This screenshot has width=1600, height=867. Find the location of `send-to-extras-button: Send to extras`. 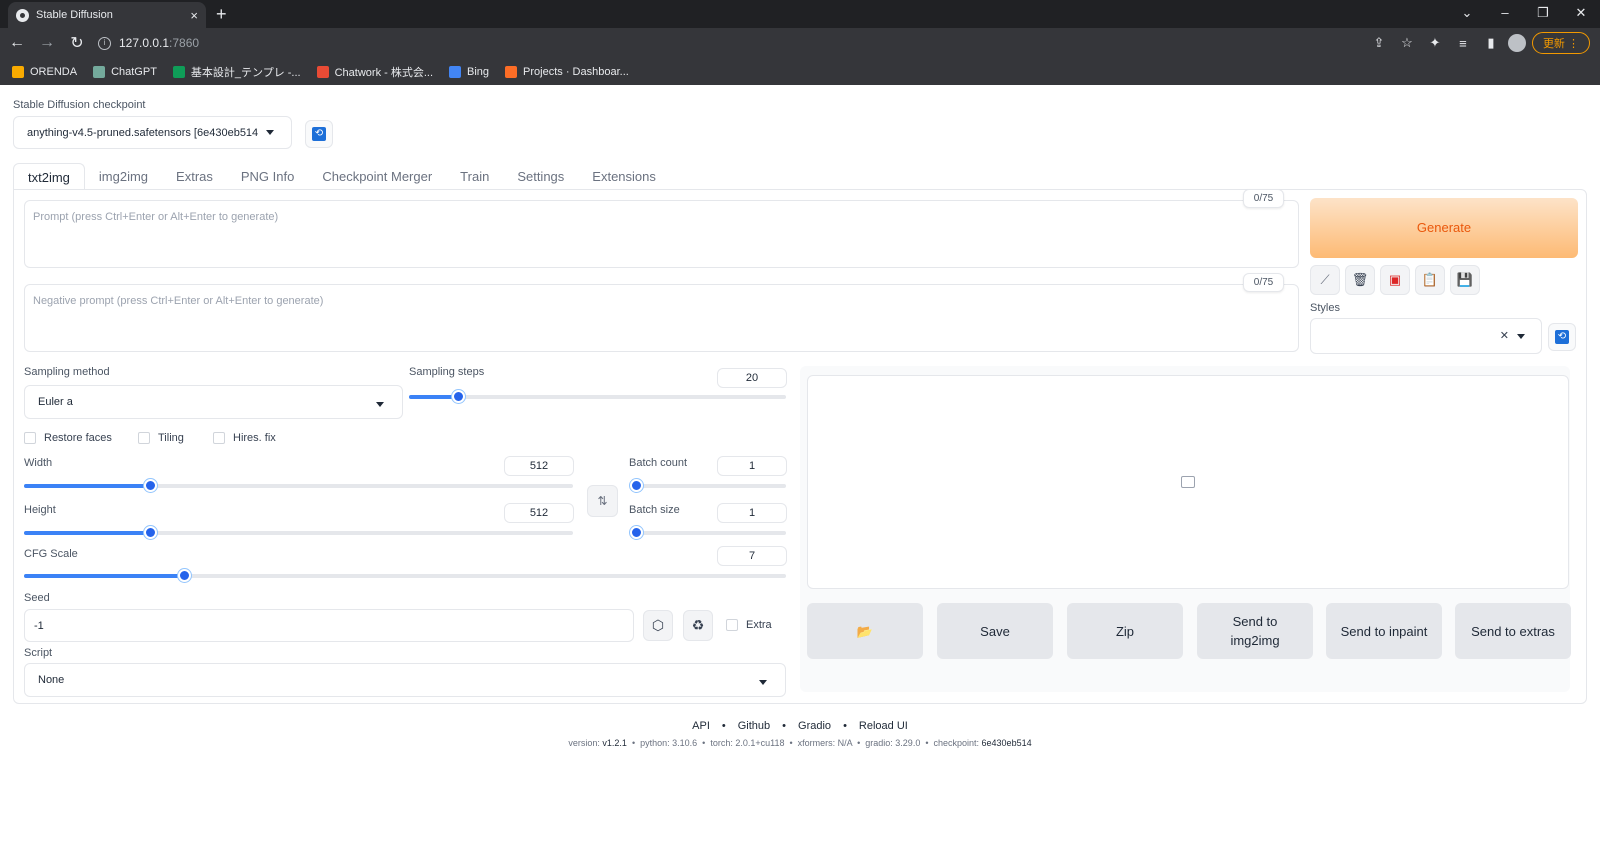

send-to-extras-button: Send to extras is located at coordinates (1513, 631).